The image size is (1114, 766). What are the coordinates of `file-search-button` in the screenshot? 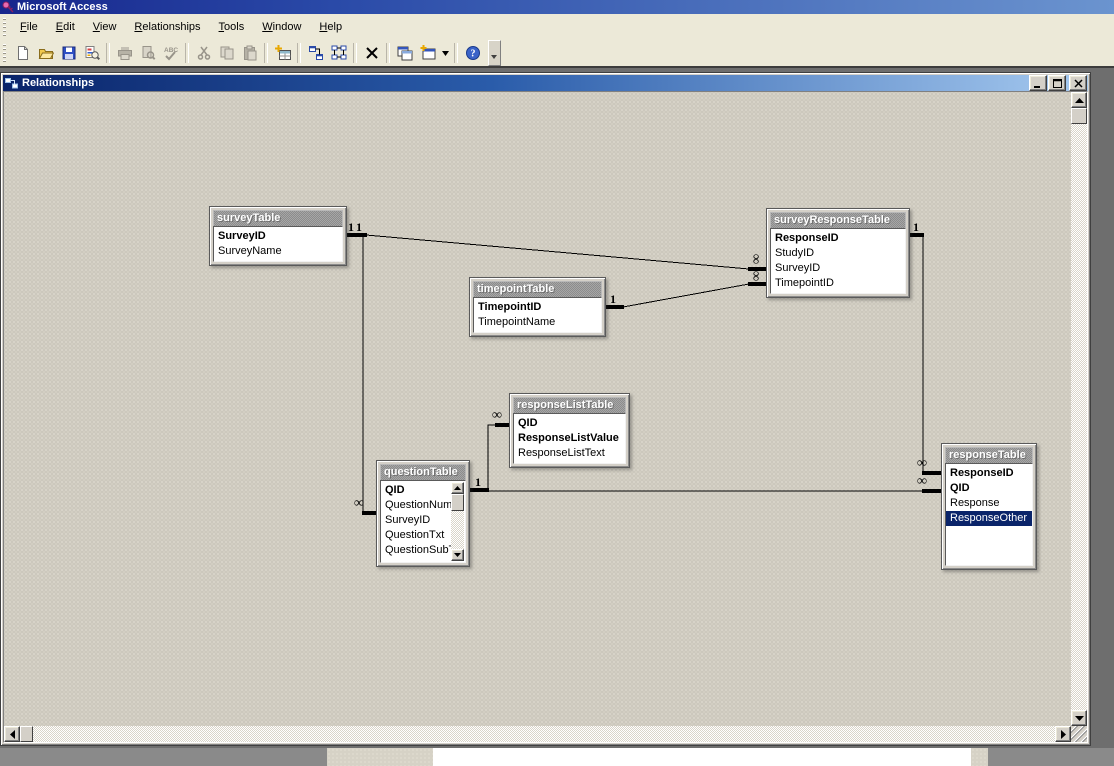 It's located at (91, 53).